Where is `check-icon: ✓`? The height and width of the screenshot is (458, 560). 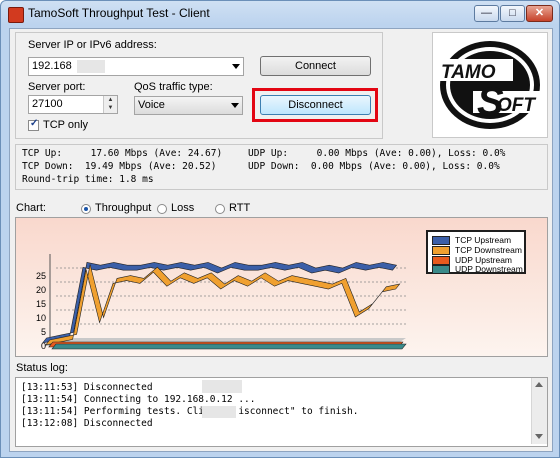 check-icon: ✓ is located at coordinates (34, 123).